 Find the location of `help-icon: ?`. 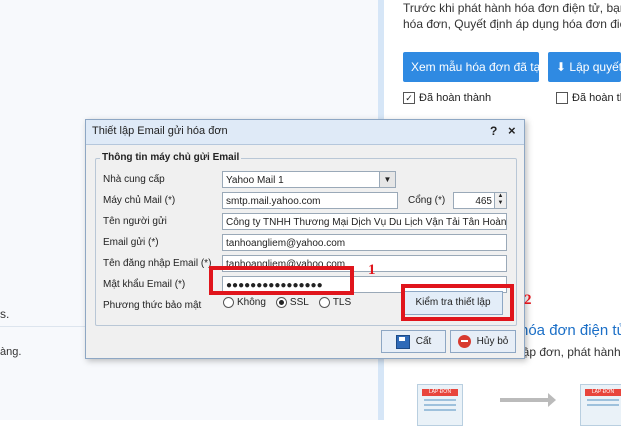

help-icon: ? is located at coordinates (493, 131).